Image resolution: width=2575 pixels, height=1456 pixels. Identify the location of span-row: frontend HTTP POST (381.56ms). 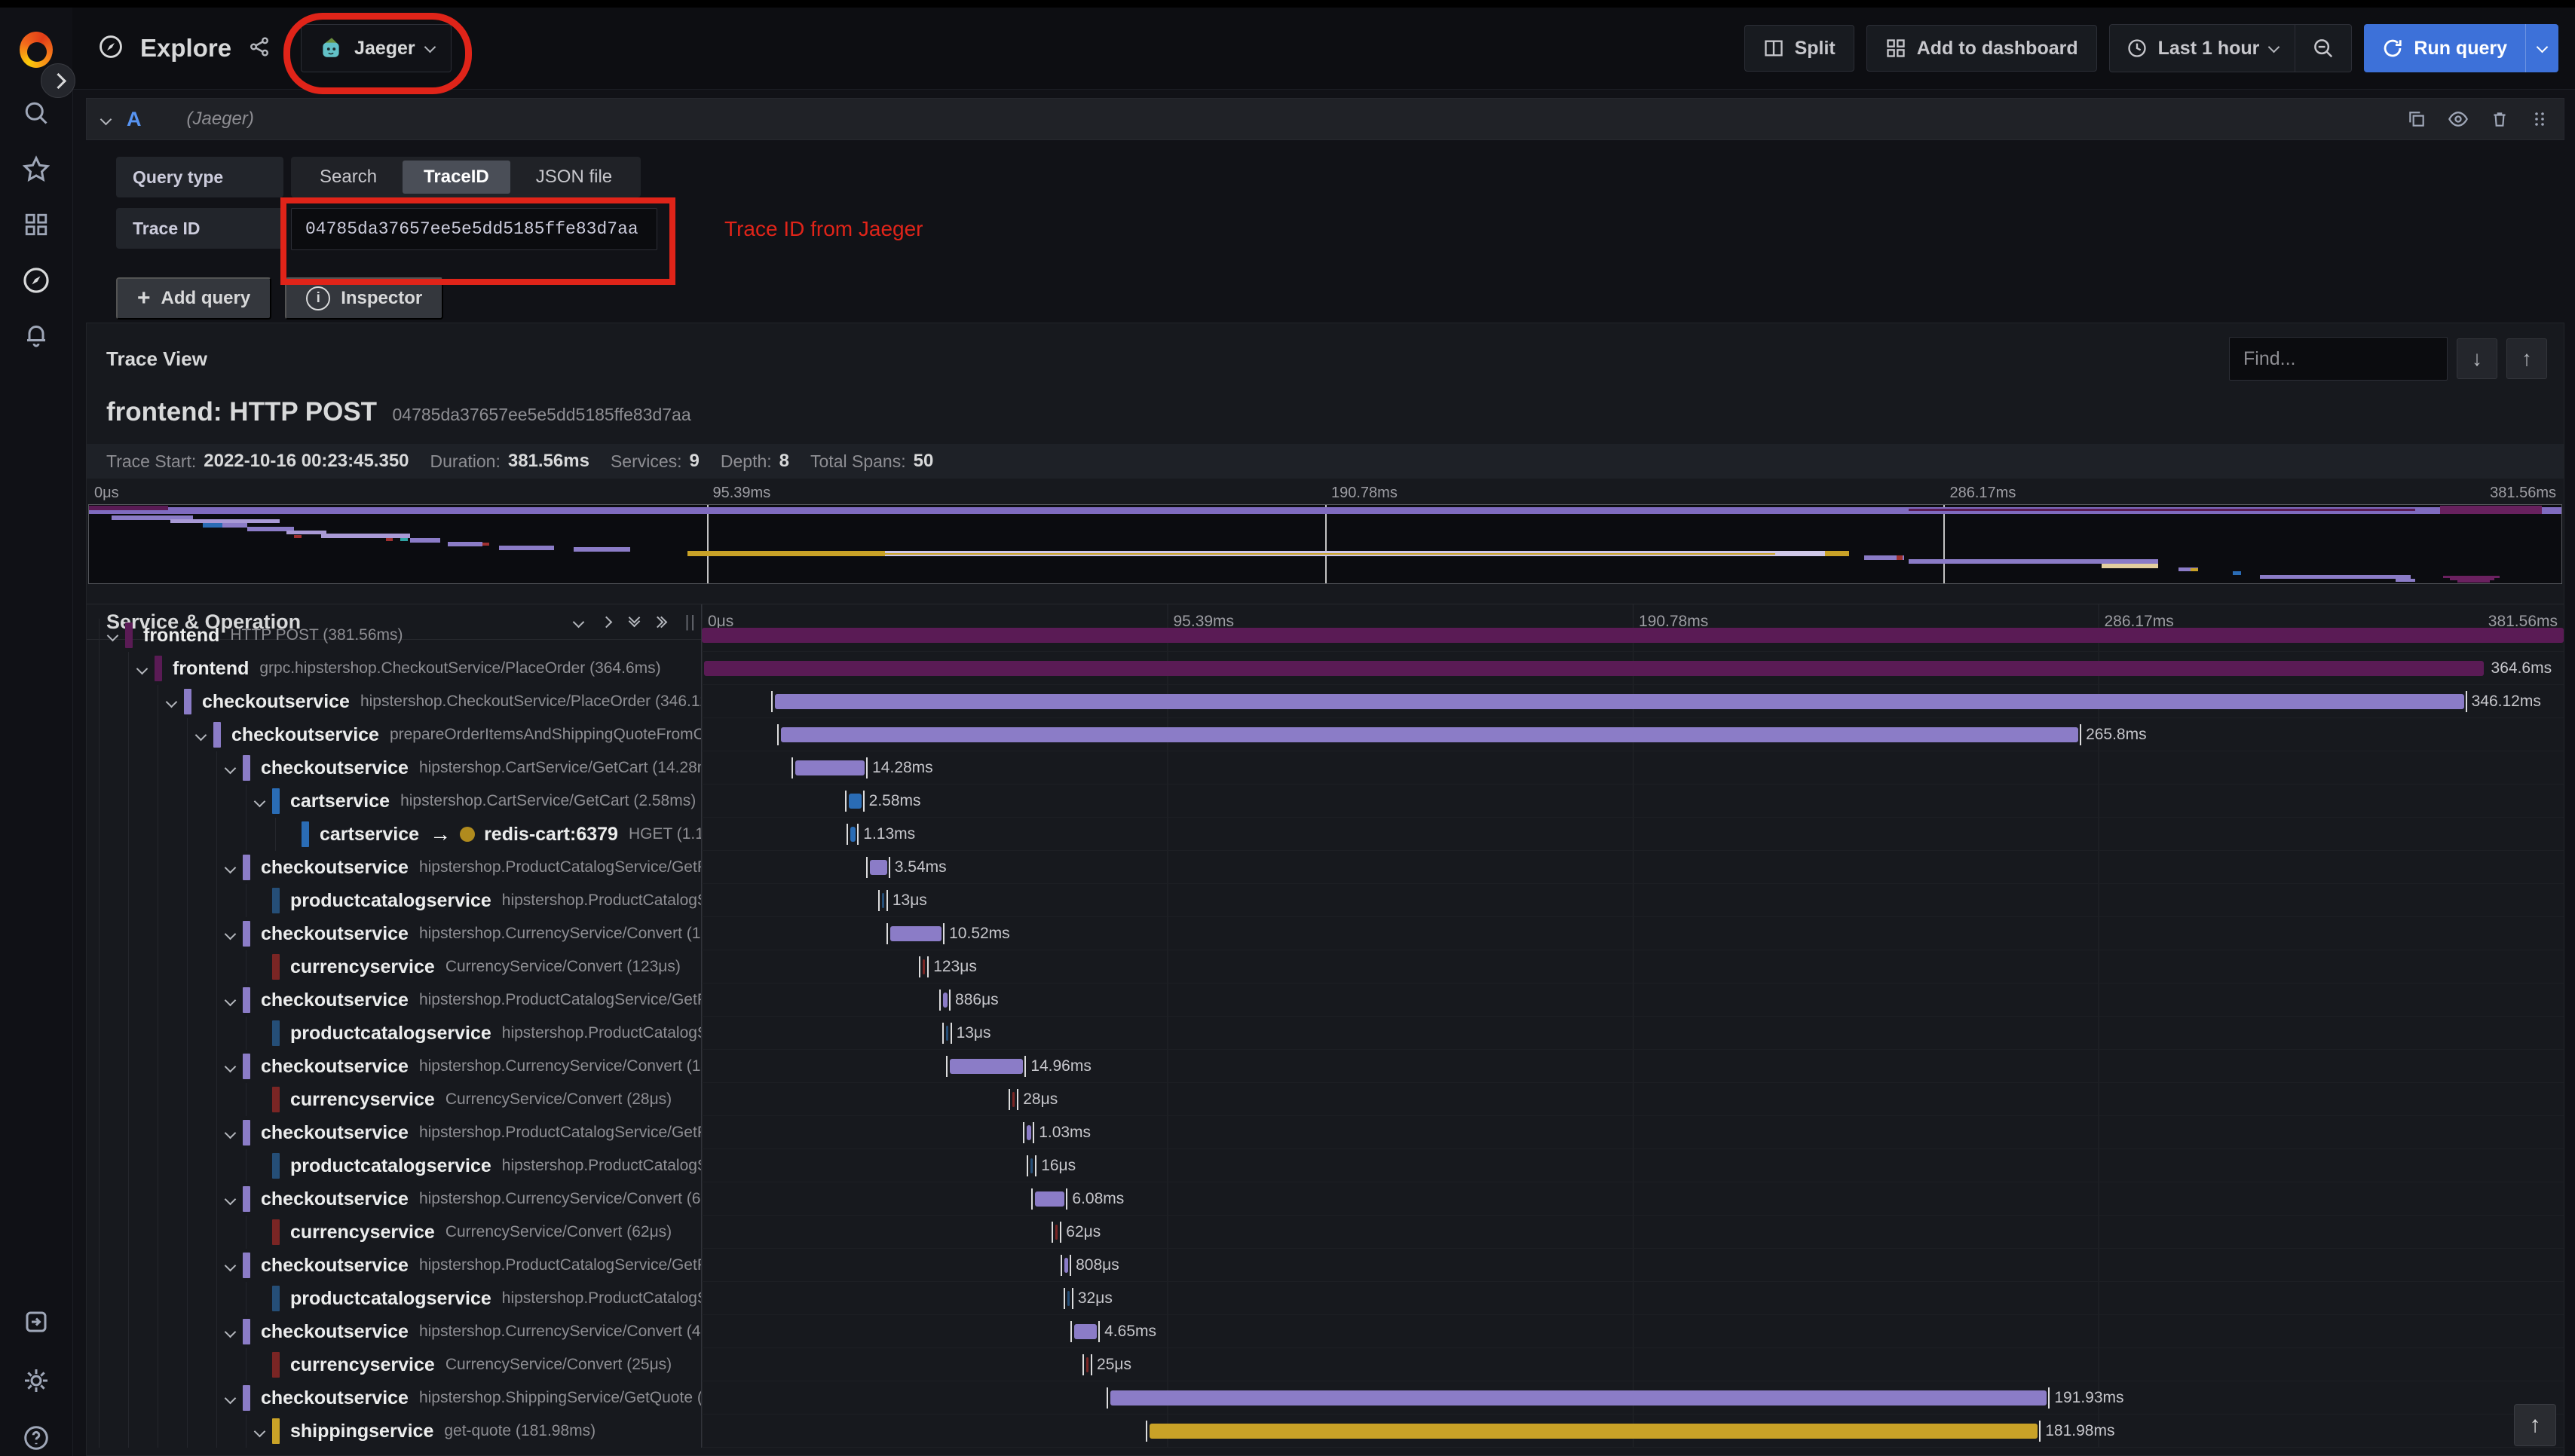
(1325, 635).